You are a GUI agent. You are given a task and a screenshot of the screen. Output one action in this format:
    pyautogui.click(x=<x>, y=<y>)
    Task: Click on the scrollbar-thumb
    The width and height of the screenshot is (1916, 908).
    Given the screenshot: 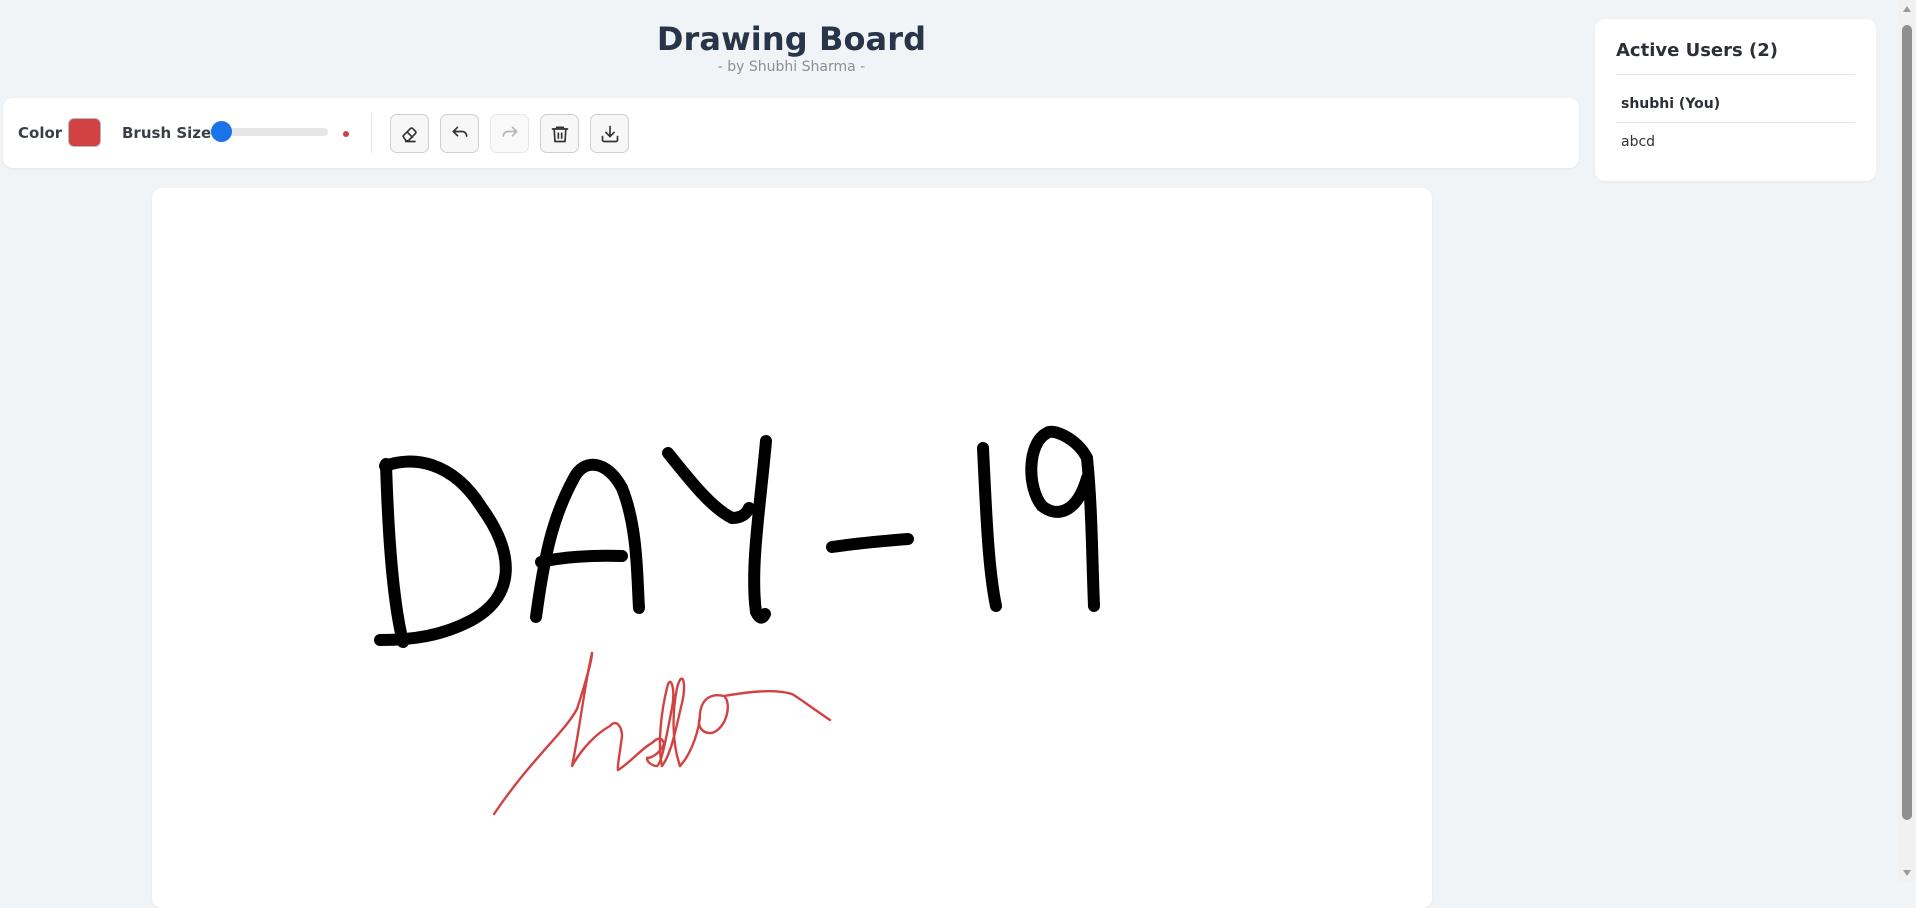 What is the action you would take?
    pyautogui.click(x=1907, y=422)
    